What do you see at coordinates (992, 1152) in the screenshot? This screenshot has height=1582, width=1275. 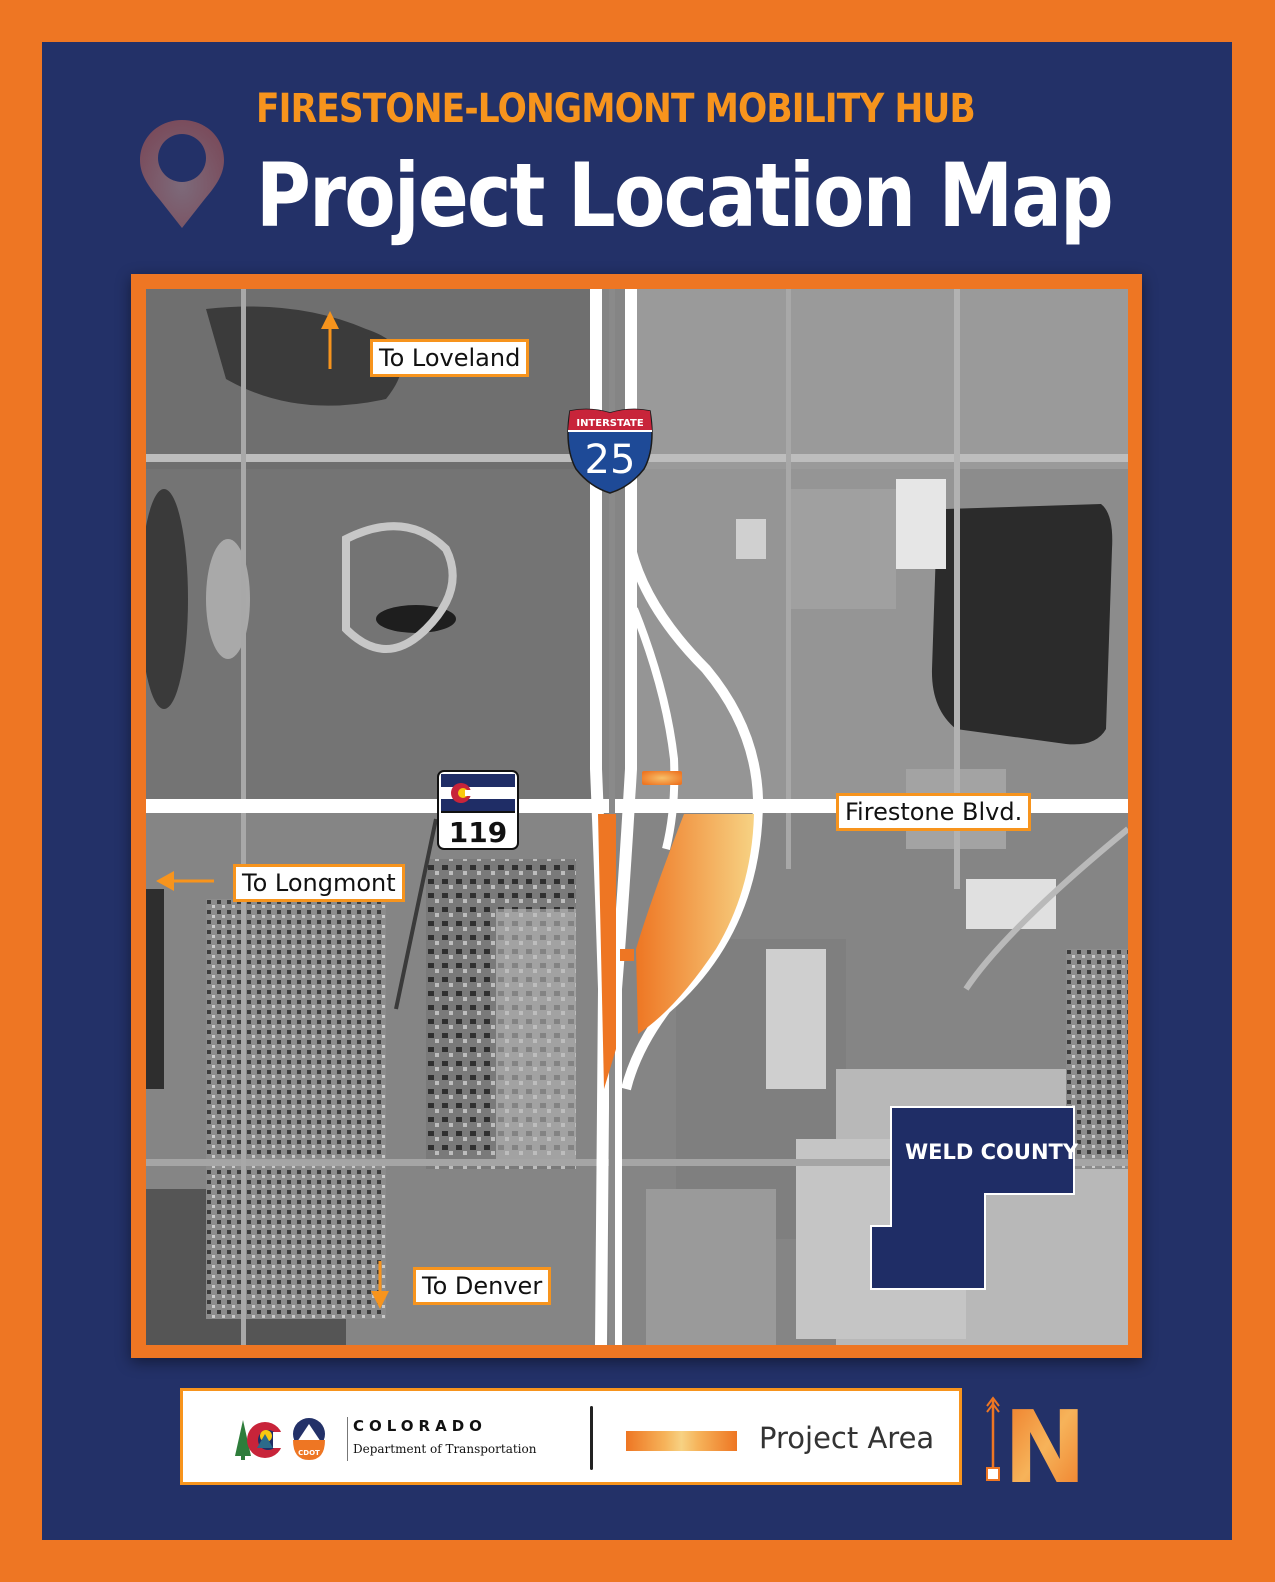 I see `weld-county-label: WELD COUNTY` at bounding box center [992, 1152].